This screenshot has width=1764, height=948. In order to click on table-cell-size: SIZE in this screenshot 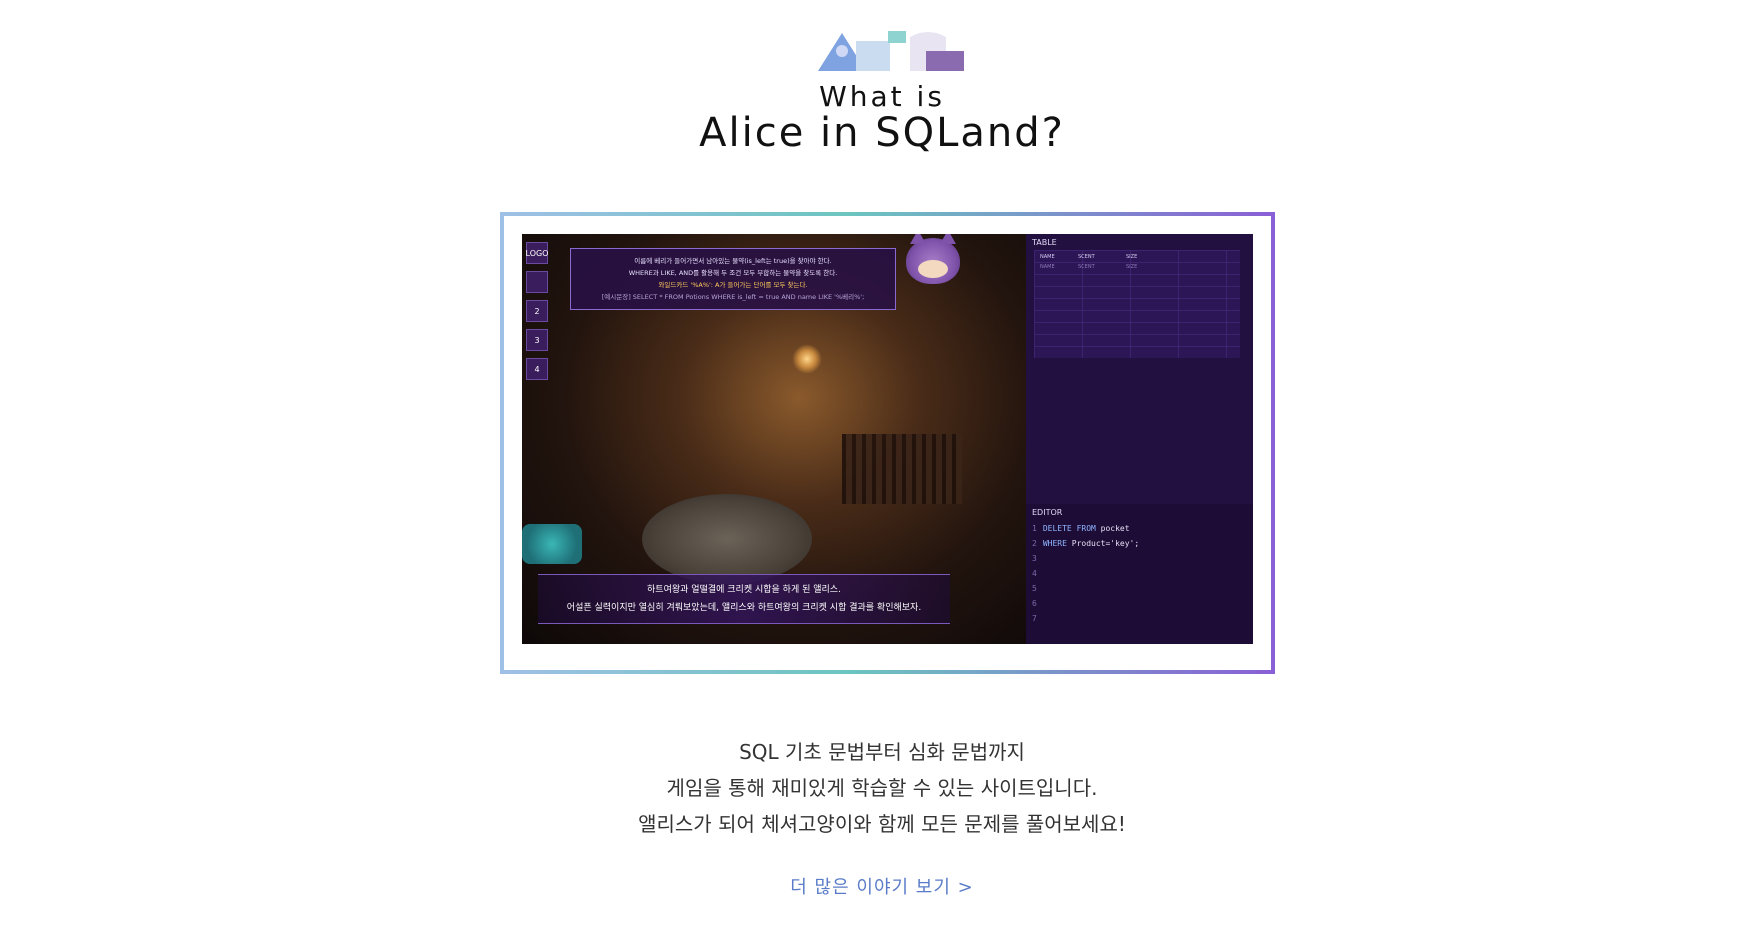, I will do `click(1132, 267)`.